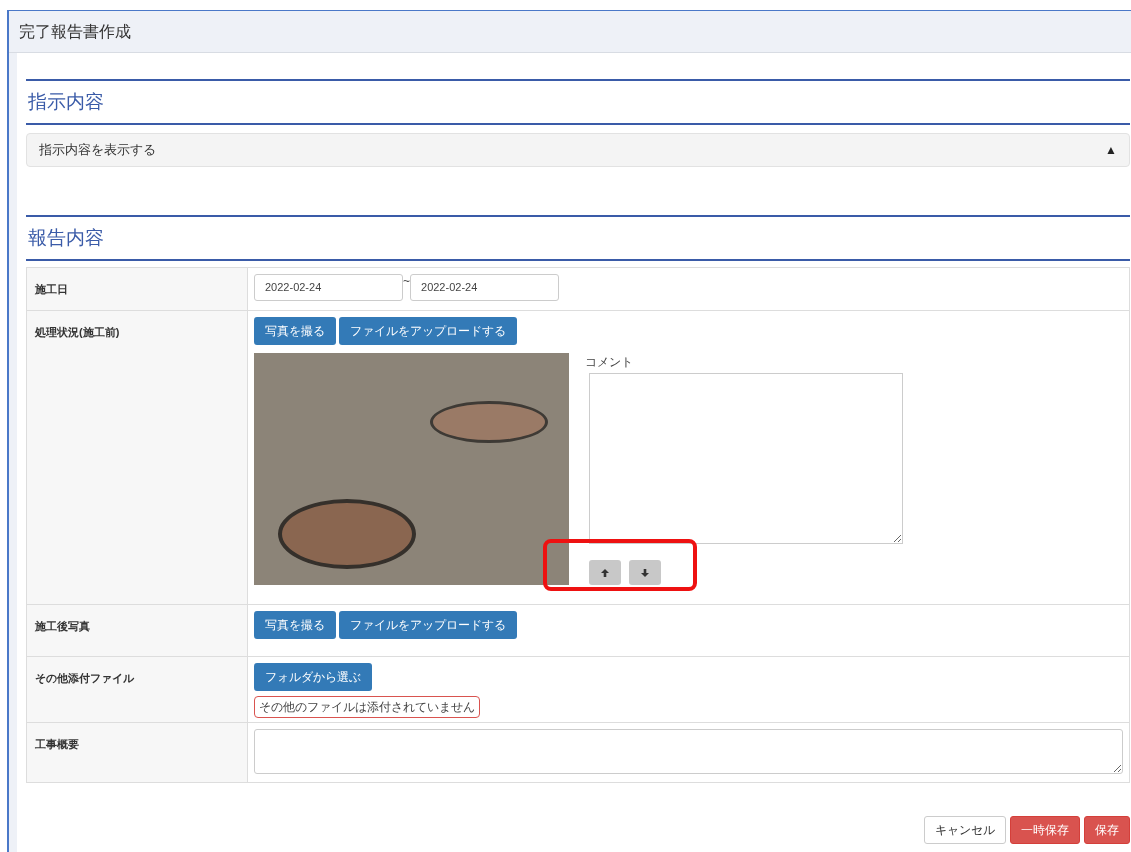 This screenshot has width=1131, height=852. Describe the element at coordinates (609, 362) in the screenshot. I see `comment-label: コメント` at that location.